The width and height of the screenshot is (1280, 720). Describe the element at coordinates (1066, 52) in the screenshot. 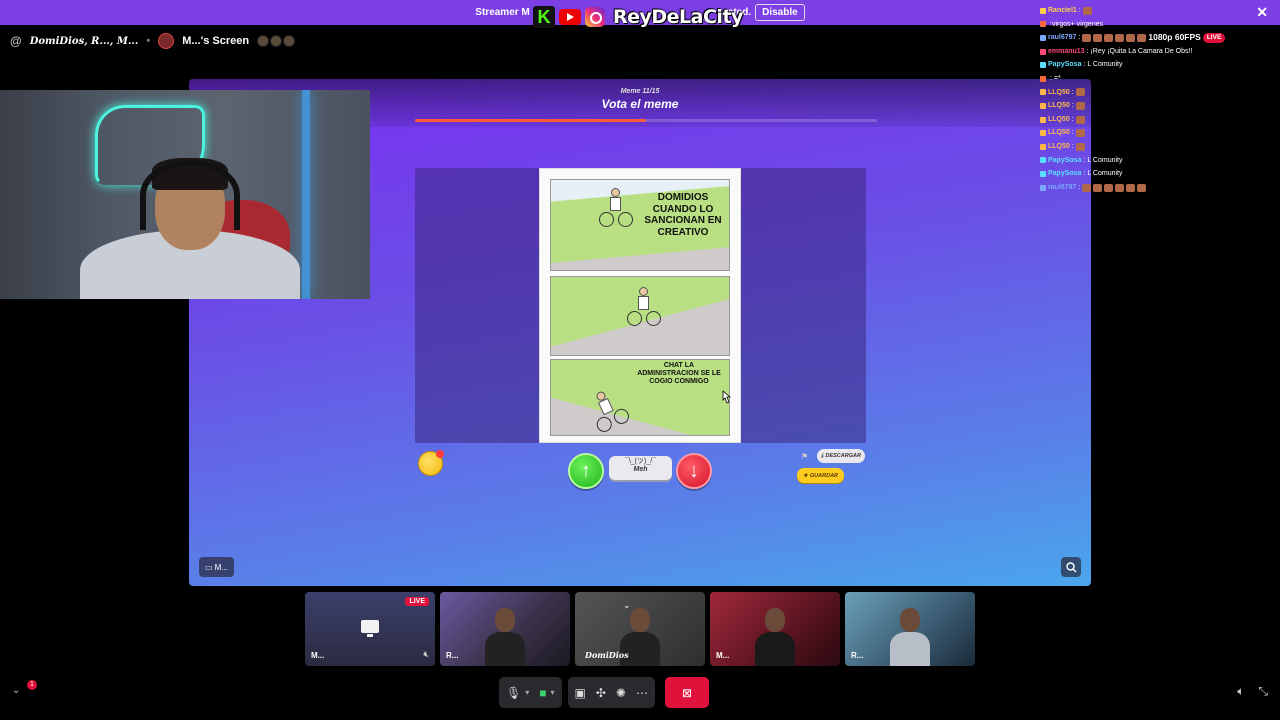

I see `chat-username: emmanu13` at that location.